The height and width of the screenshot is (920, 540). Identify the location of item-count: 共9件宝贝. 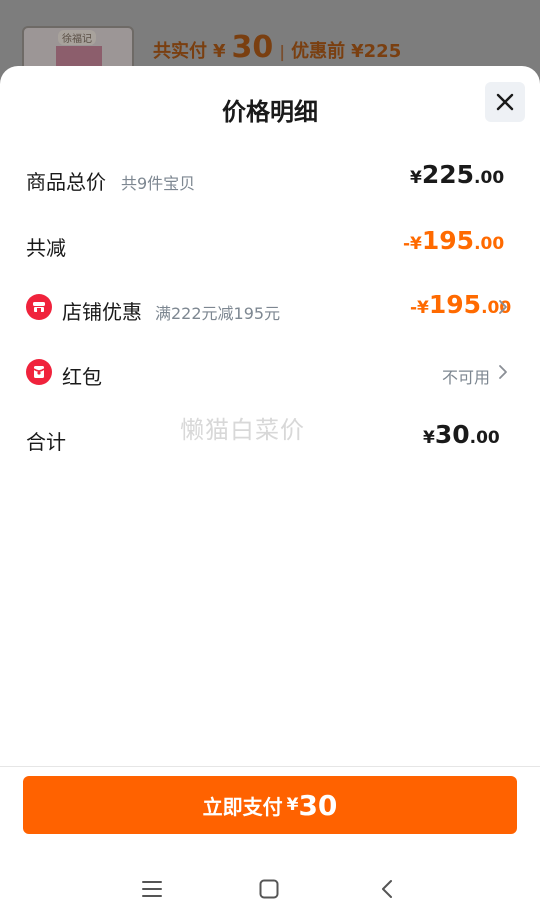
(158, 183).